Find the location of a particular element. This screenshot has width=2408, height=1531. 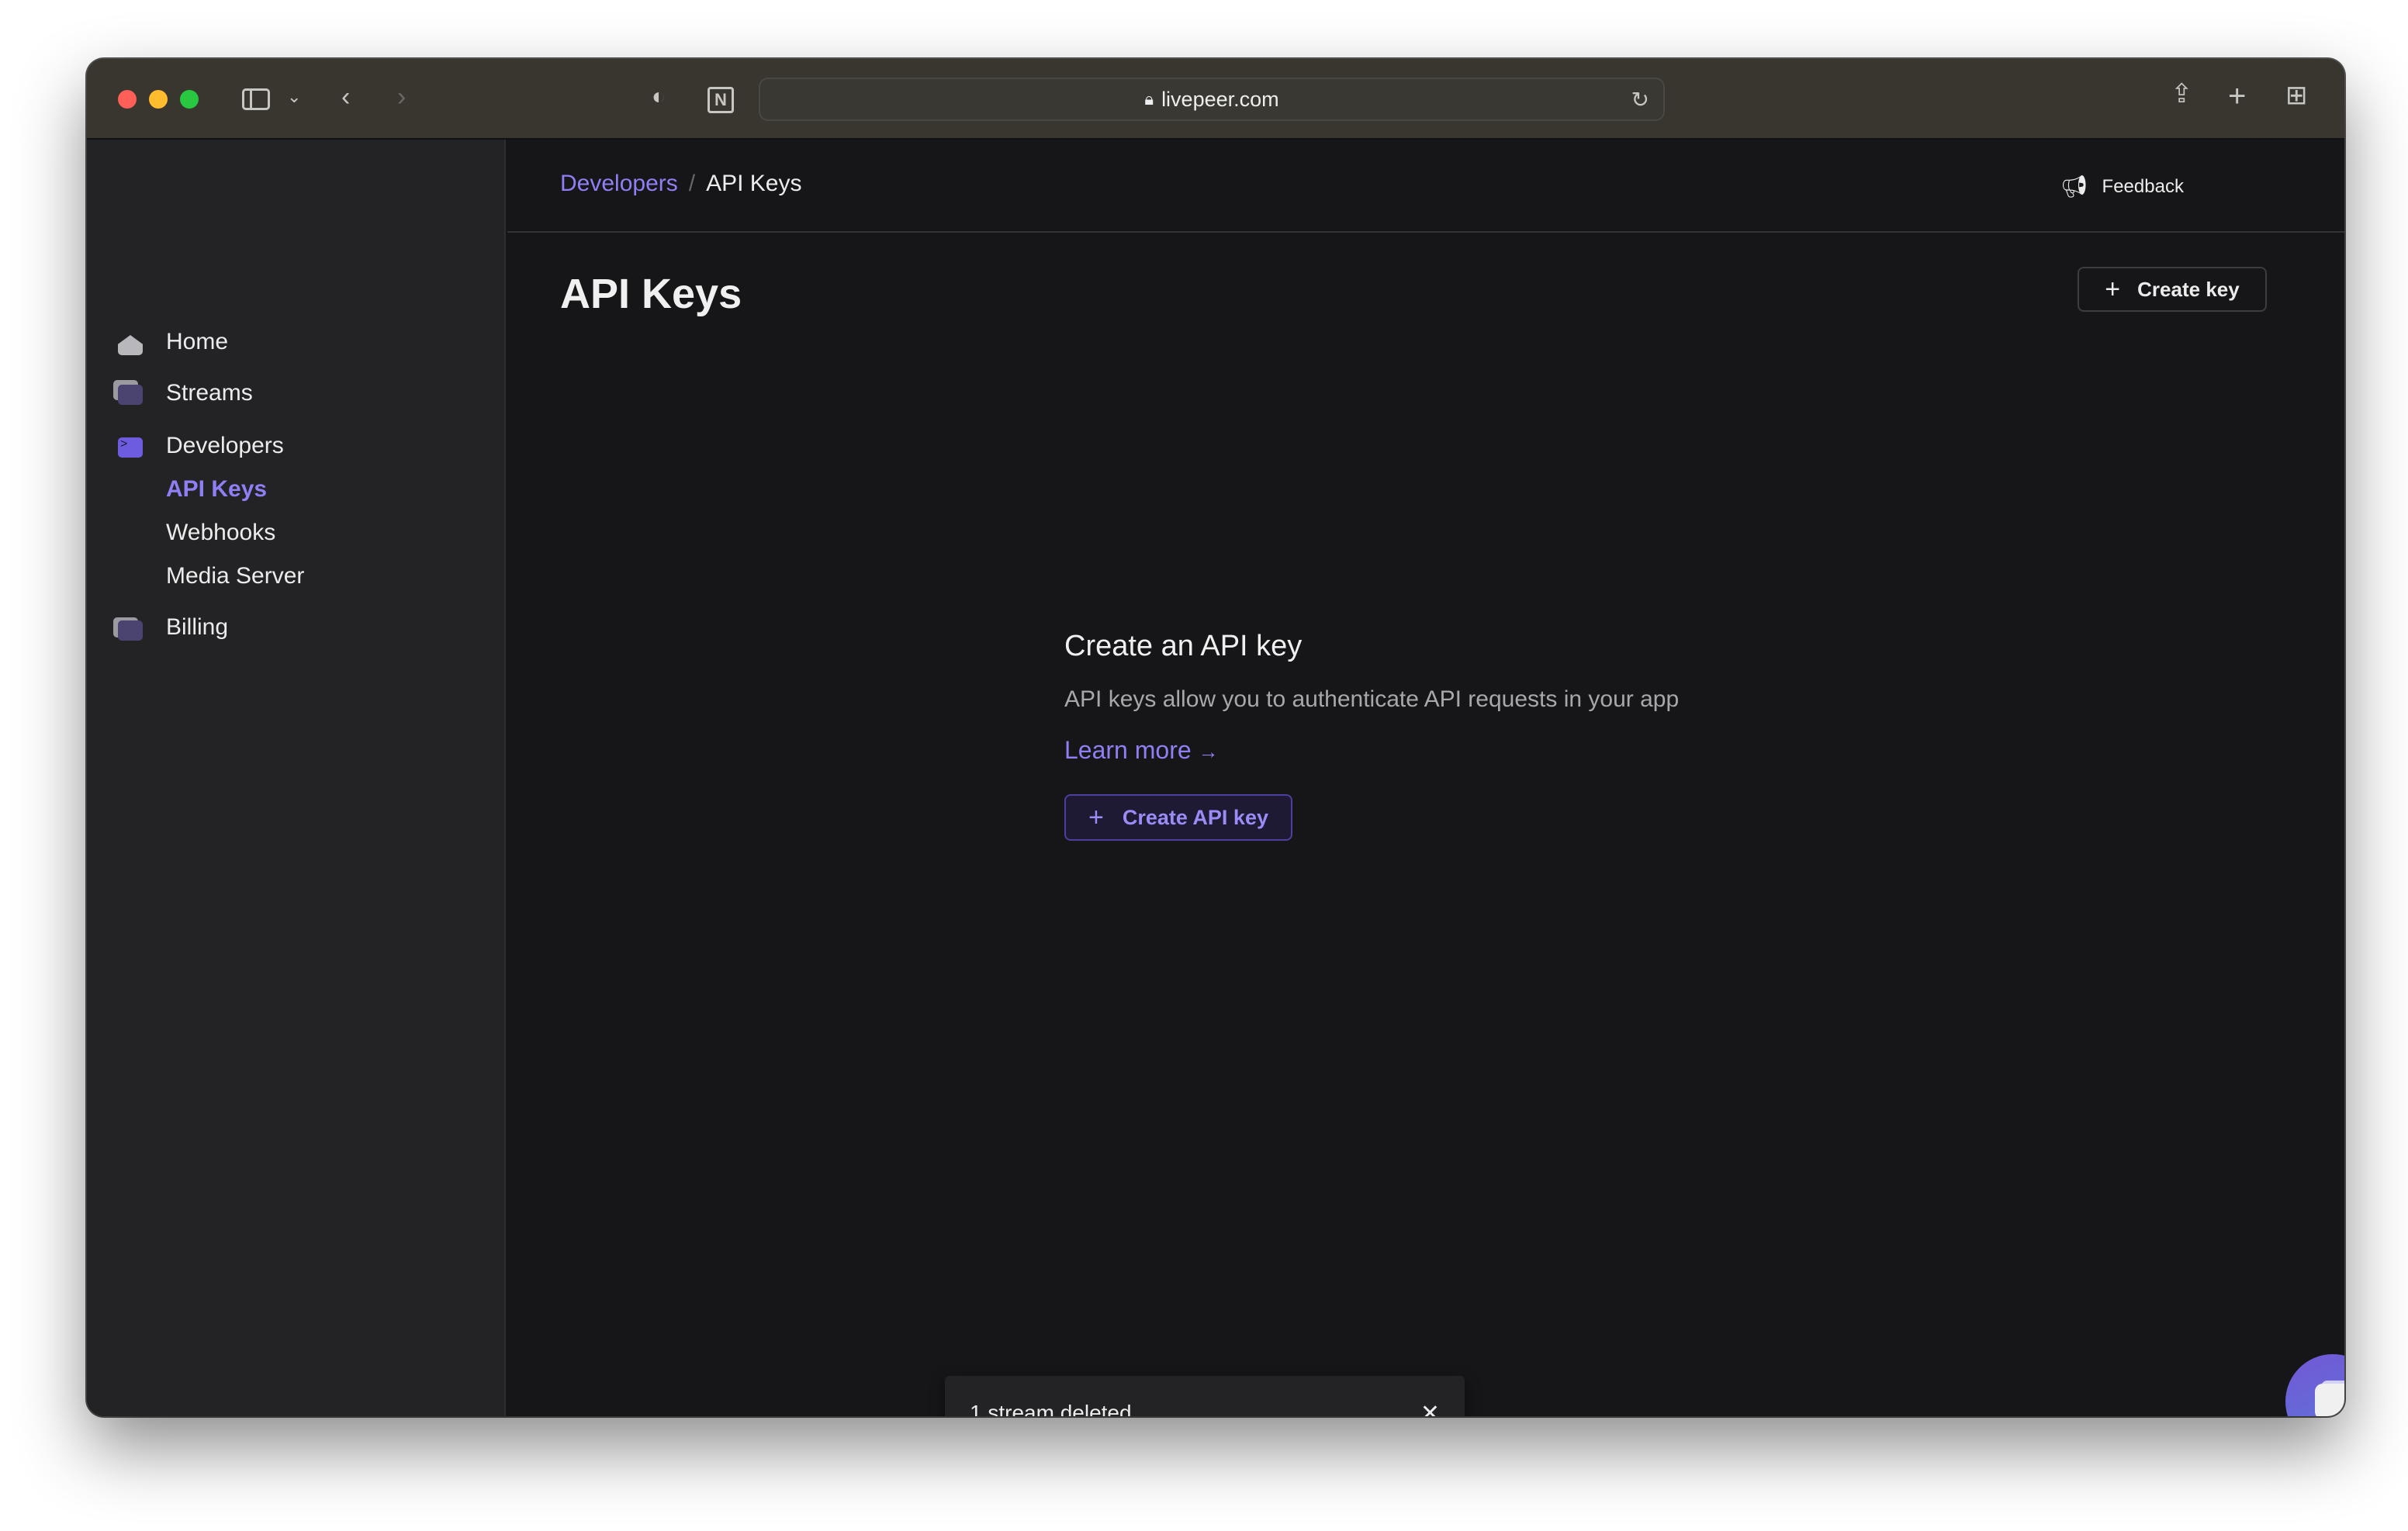

new-tab-icon: + is located at coordinates (2237, 96).